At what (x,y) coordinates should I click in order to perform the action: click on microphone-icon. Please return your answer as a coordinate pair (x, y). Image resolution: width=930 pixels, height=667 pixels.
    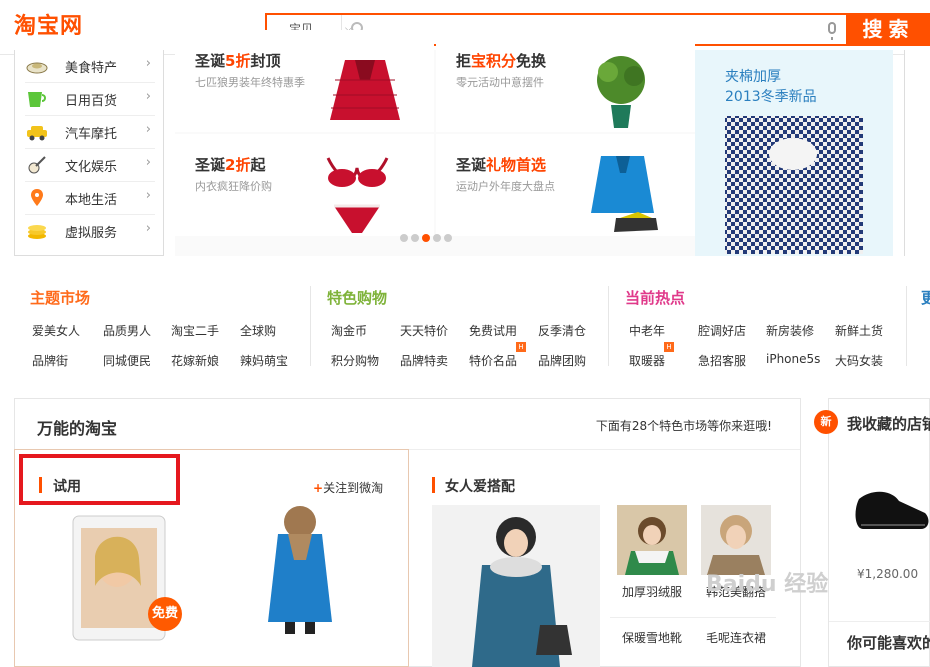
    Looking at the image, I should click on (832, 31).